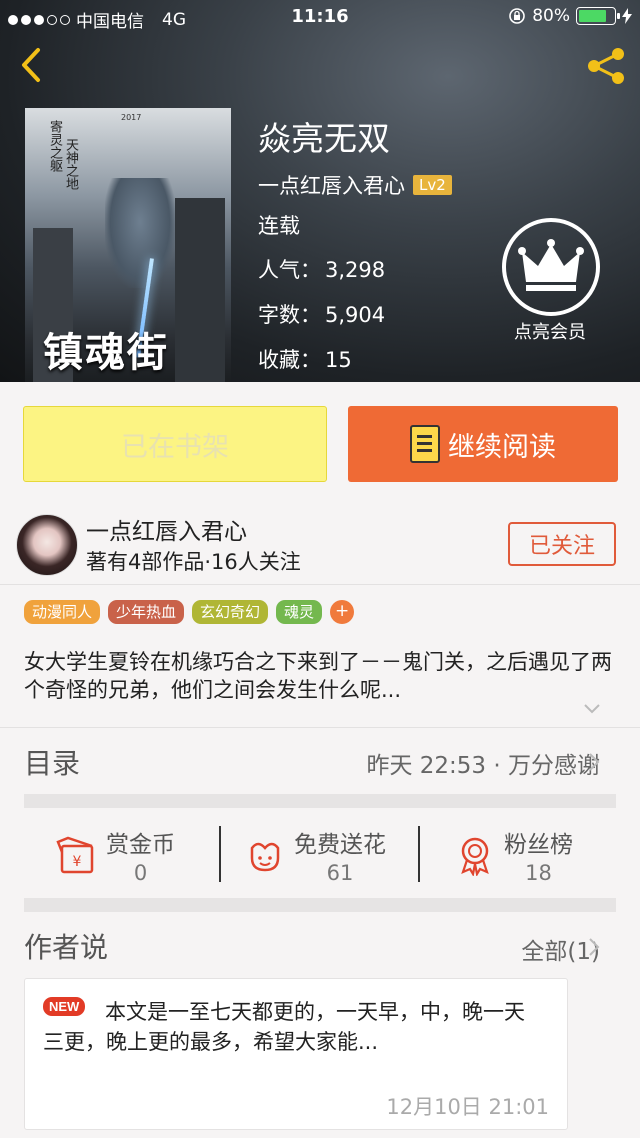 The width and height of the screenshot is (640, 1138). What do you see at coordinates (320, 17) in the screenshot?
I see `status-bar: 中国电信 4G 11:16 80%` at bounding box center [320, 17].